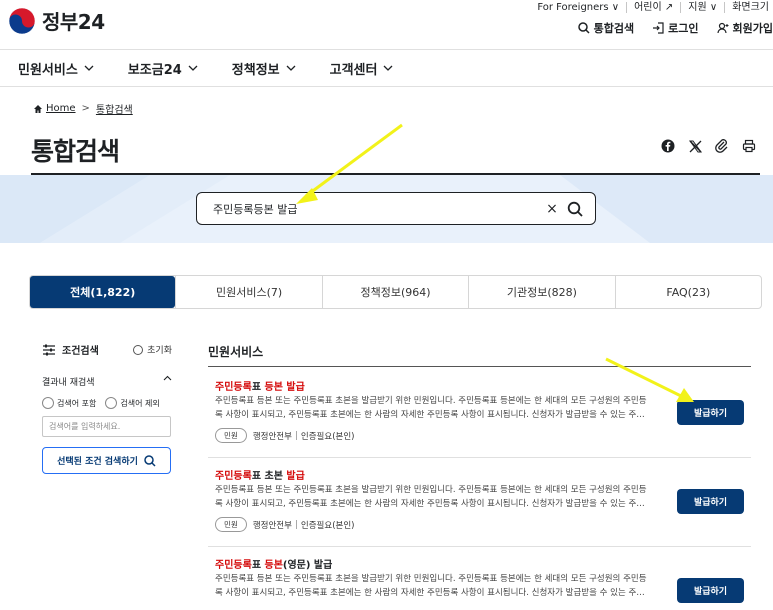 The image size is (773, 610). What do you see at coordinates (107, 381) in the screenshot?
I see `research-toggle: 결과내 재검색` at bounding box center [107, 381].